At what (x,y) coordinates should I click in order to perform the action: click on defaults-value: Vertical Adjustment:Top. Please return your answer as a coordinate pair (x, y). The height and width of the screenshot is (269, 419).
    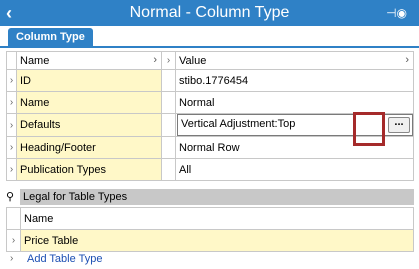
    Looking at the image, I should click on (238, 124).